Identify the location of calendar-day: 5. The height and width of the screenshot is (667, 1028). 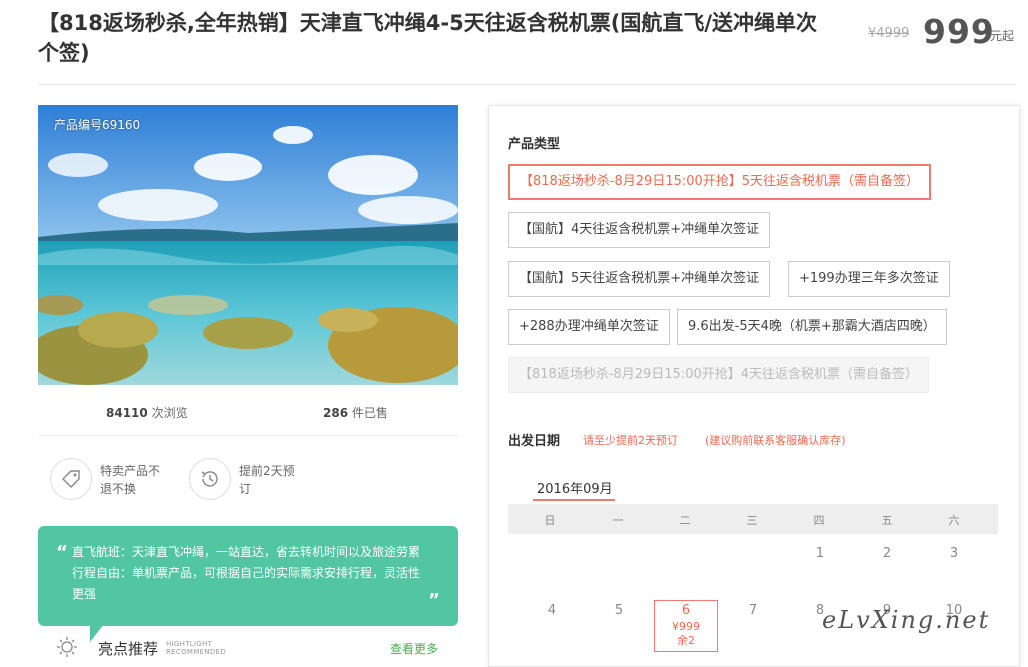
(619, 610).